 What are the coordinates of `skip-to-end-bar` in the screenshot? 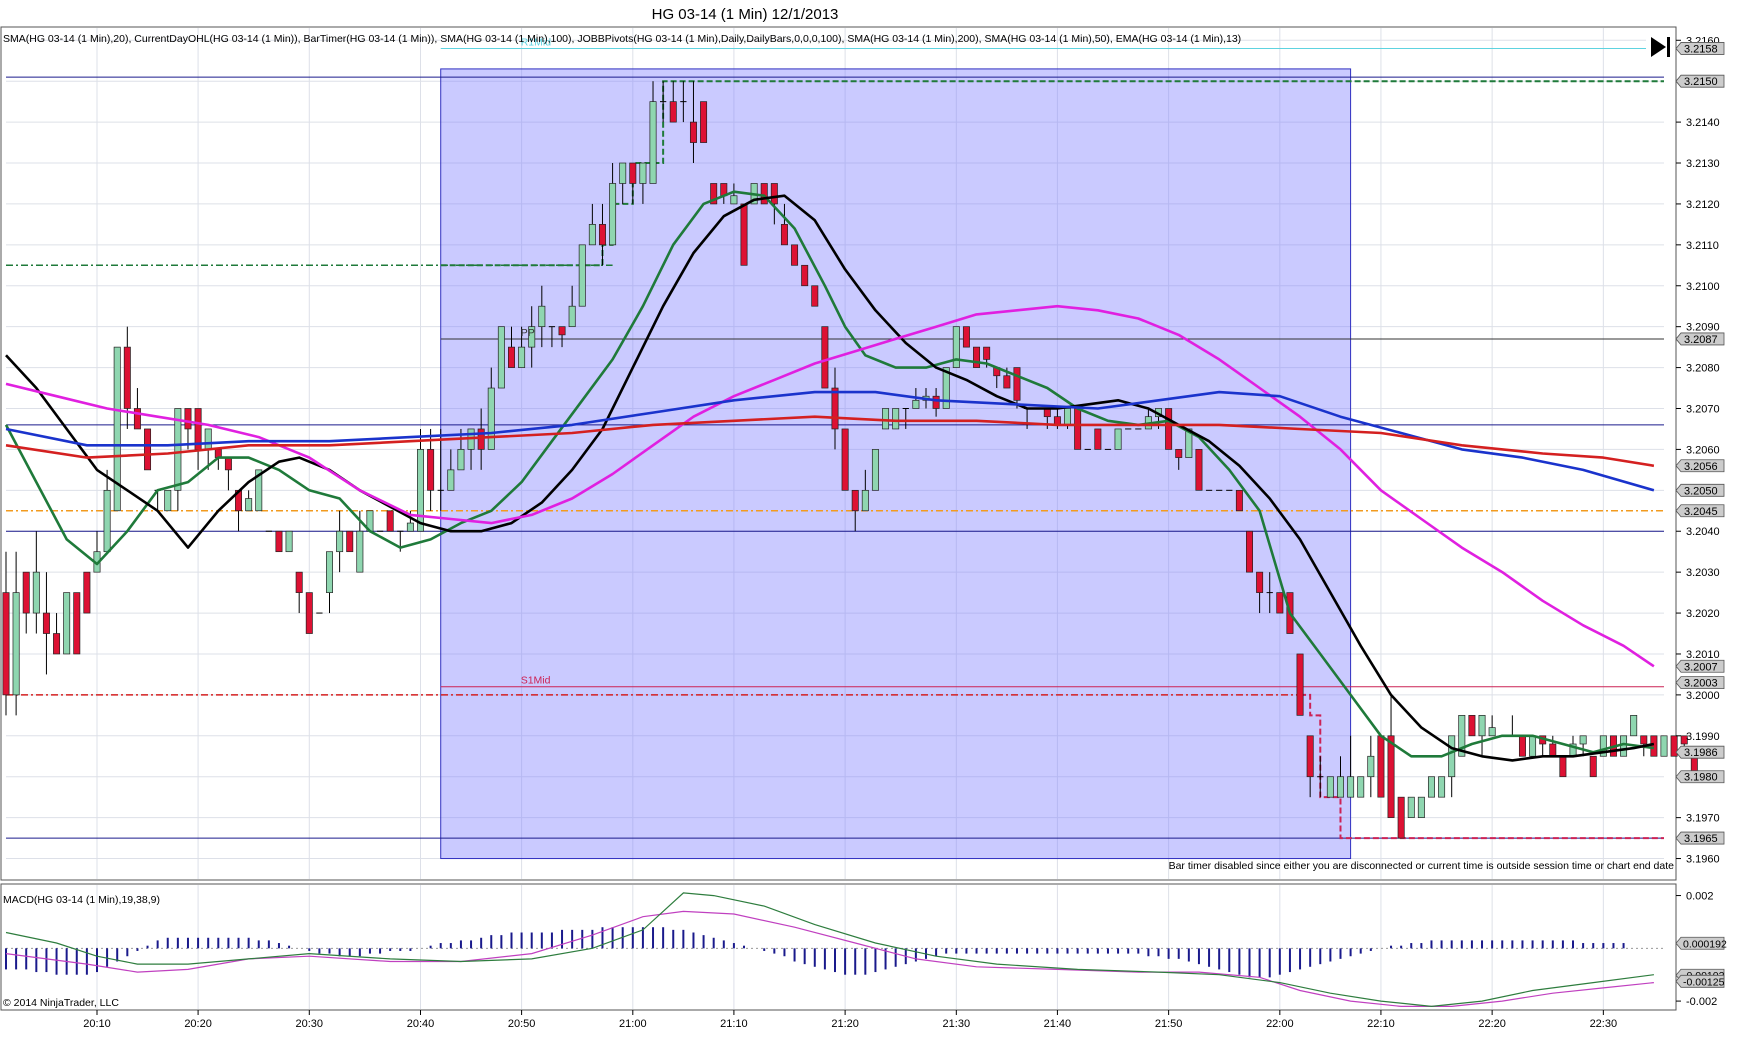 It's located at (1668, 47).